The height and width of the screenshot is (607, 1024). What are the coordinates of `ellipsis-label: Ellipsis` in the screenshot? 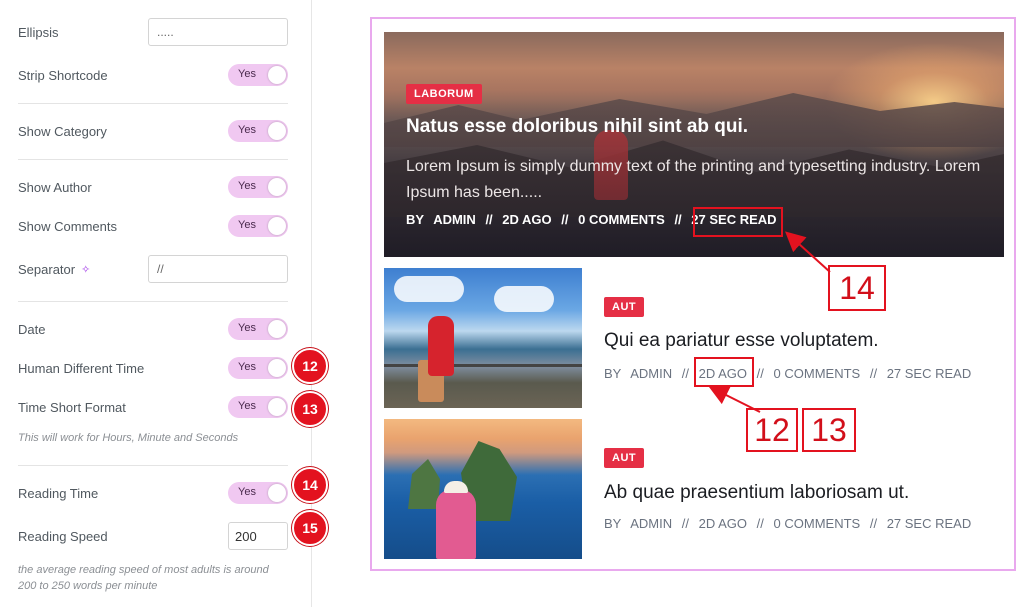 It's located at (38, 32).